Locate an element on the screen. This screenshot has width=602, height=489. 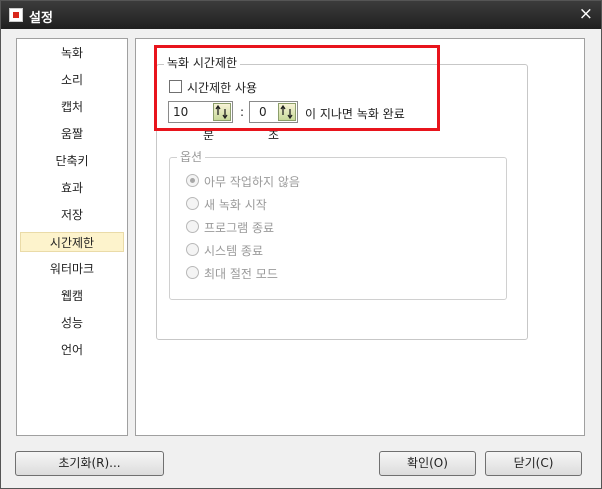
sidebar-item-gif: 움짤 is located at coordinates (72, 134).